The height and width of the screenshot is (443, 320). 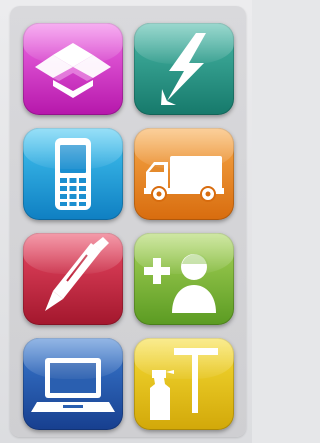 I want to click on tile-pen, so click(x=73, y=279).